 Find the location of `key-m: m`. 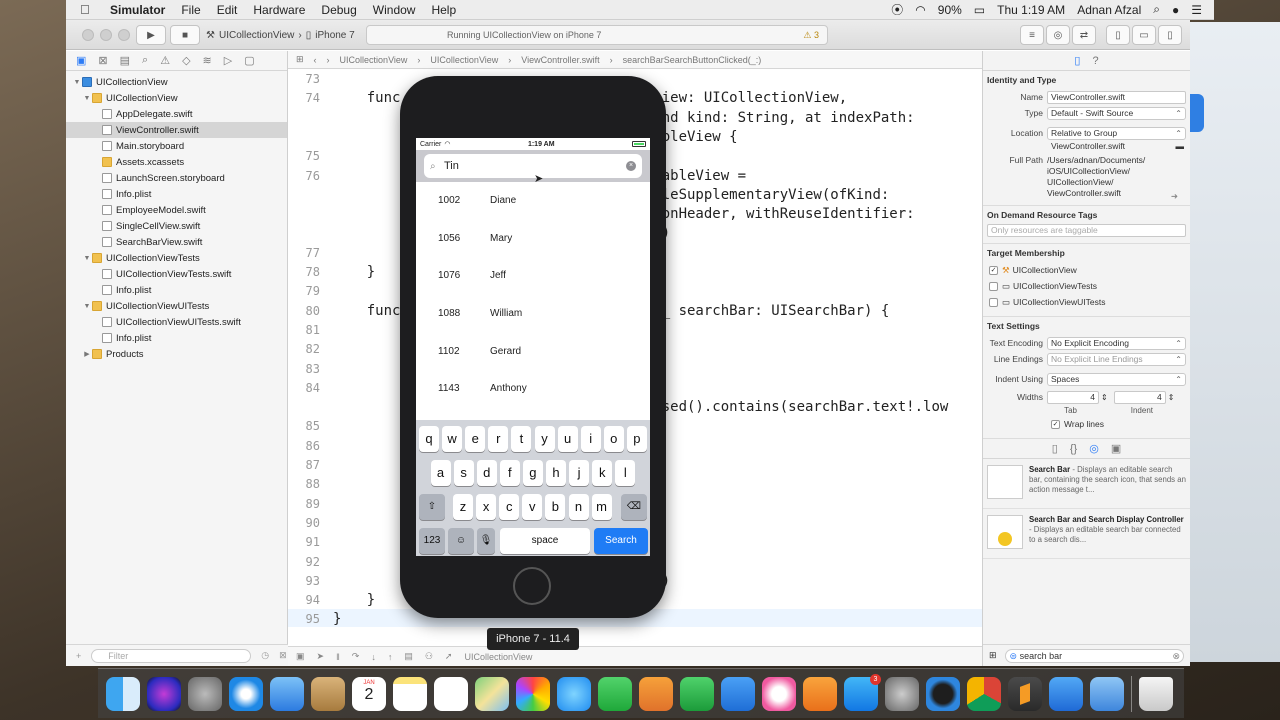

key-m: m is located at coordinates (601, 507).